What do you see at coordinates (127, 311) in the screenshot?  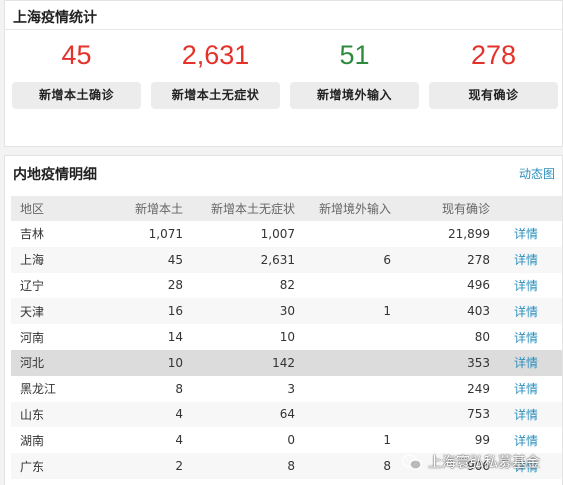 I see `cell-new-local: 16` at bounding box center [127, 311].